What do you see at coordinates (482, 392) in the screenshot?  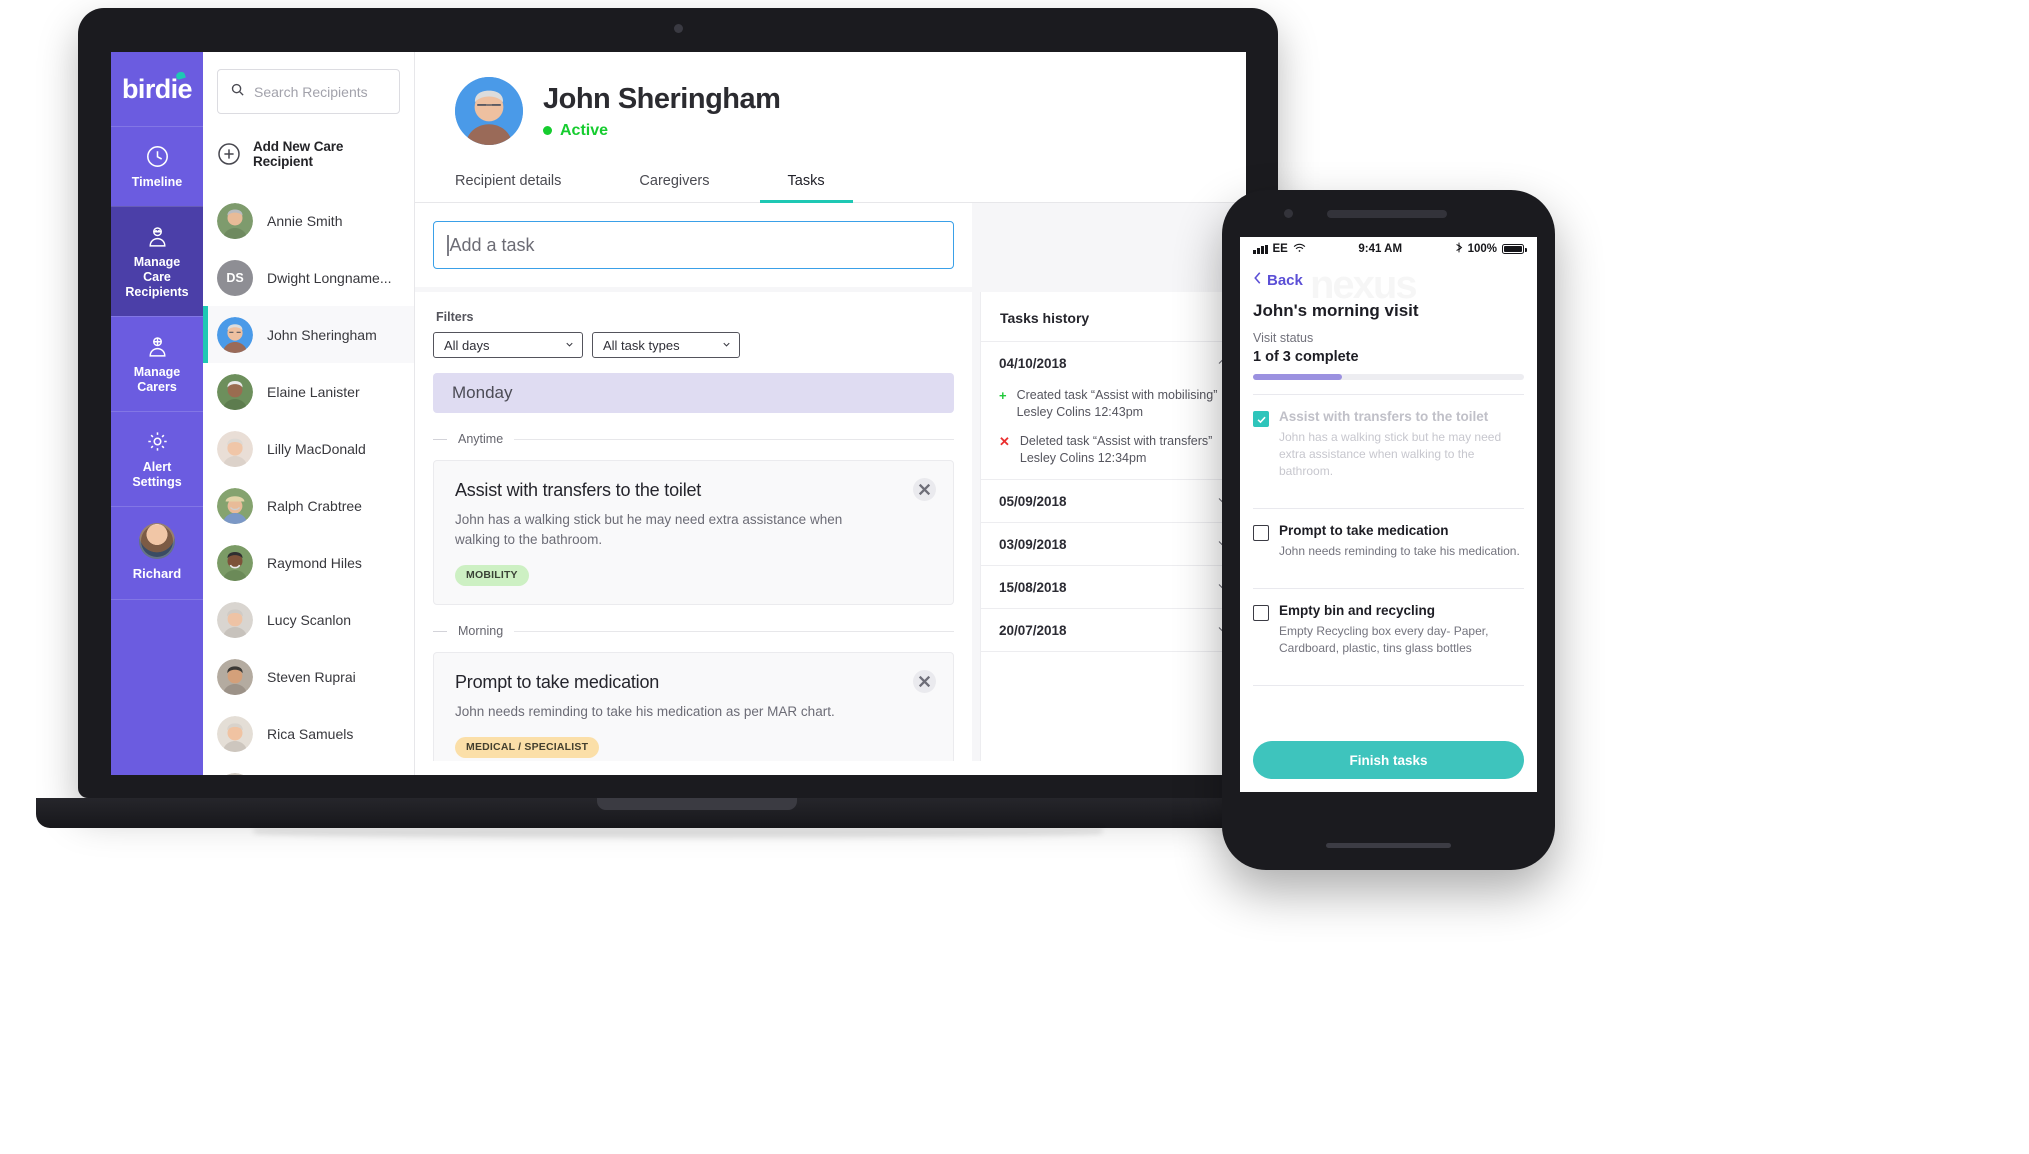 I see `day-header-label: Monday` at bounding box center [482, 392].